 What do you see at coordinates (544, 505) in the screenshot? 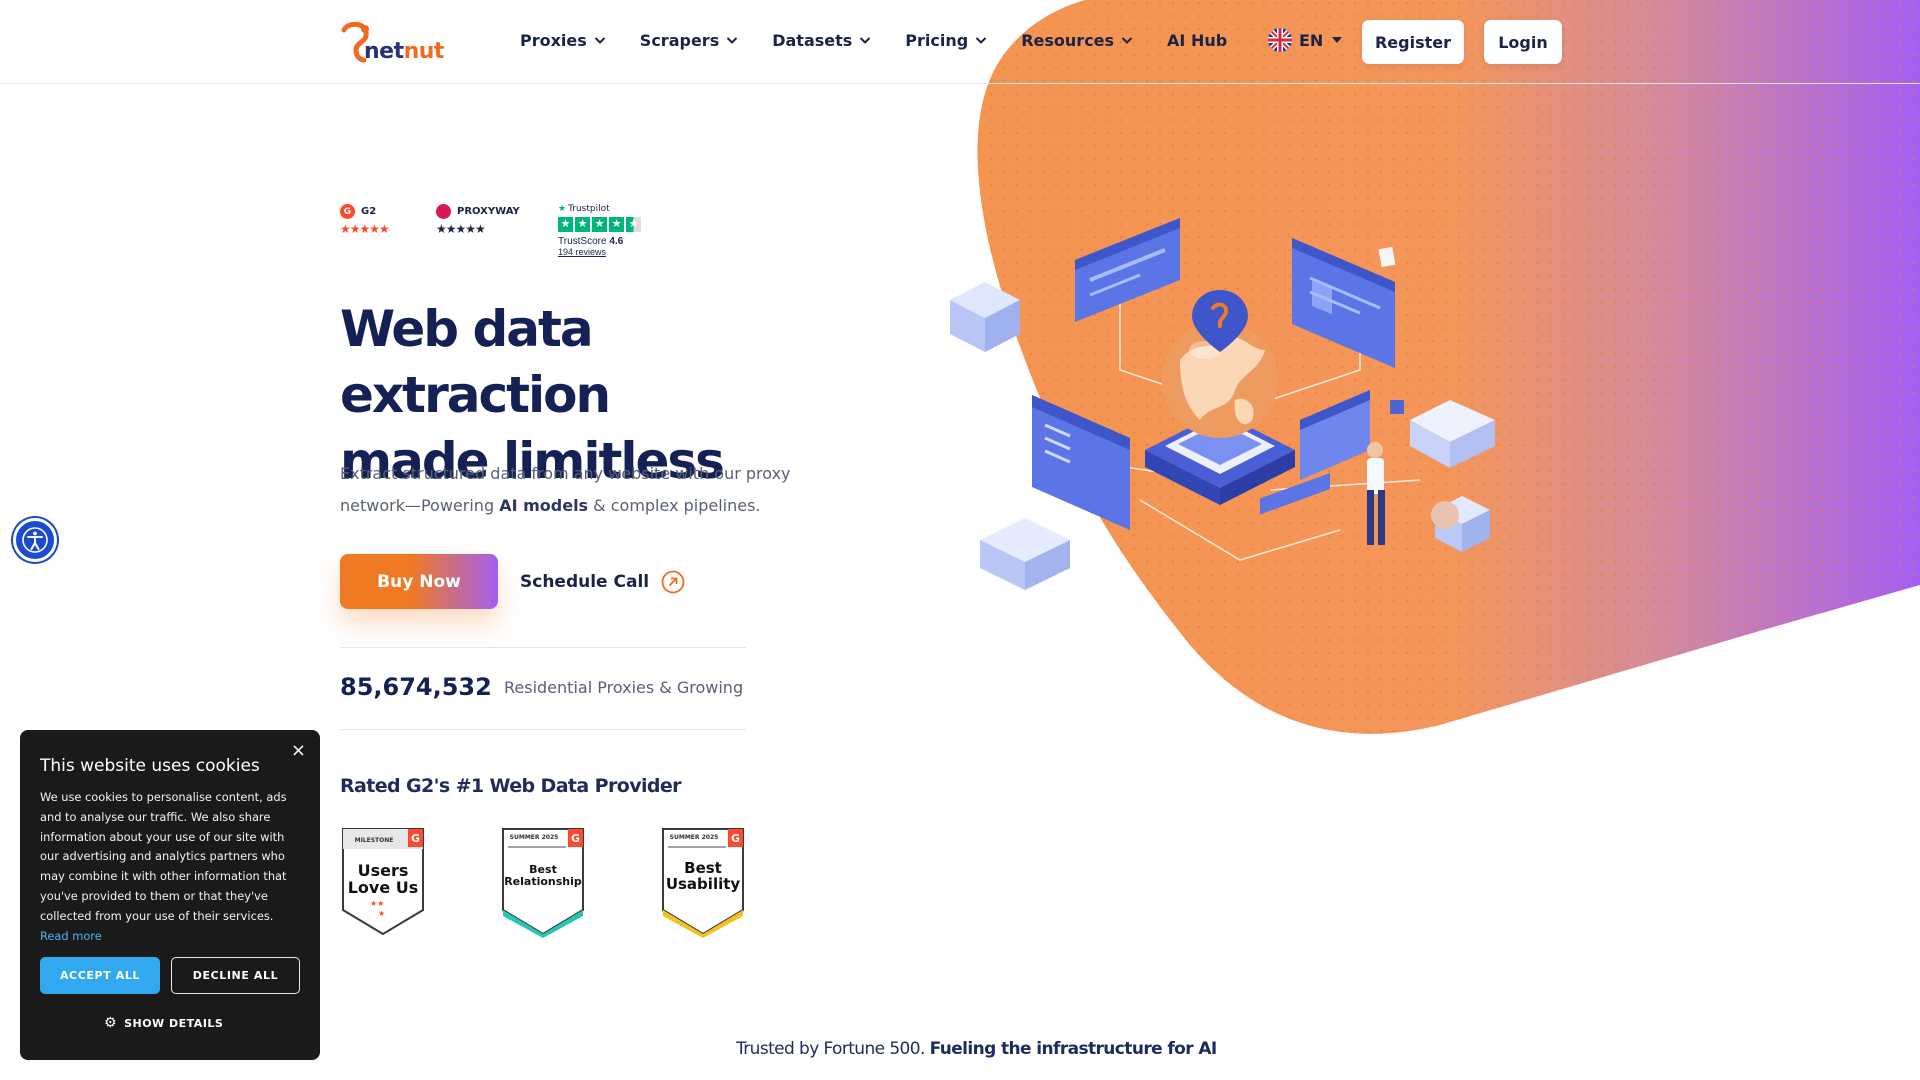
I see `subtext-bold: AI models` at bounding box center [544, 505].